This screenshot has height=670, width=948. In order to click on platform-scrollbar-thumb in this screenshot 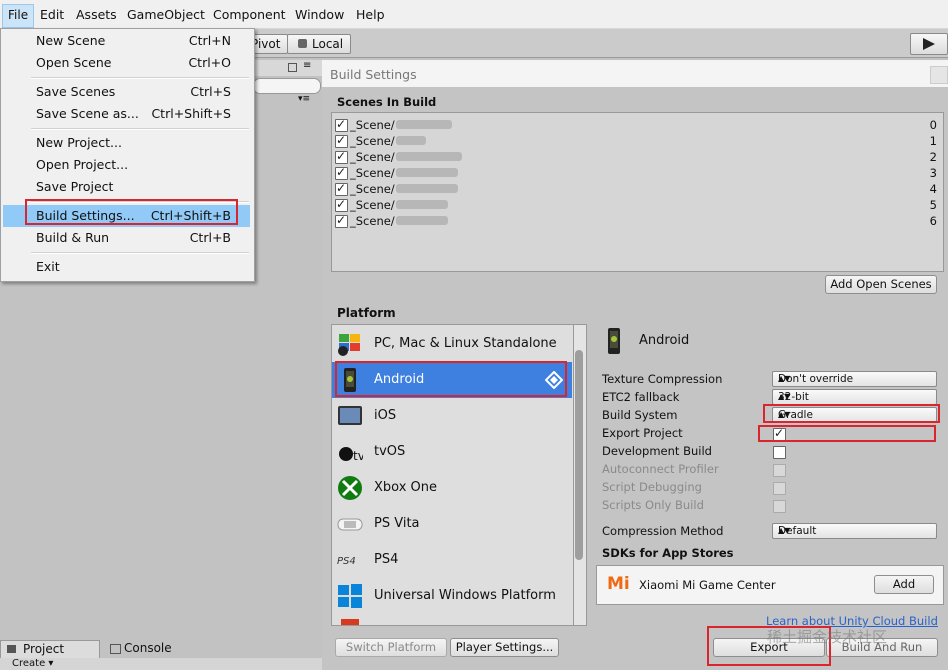, I will do `click(579, 455)`.